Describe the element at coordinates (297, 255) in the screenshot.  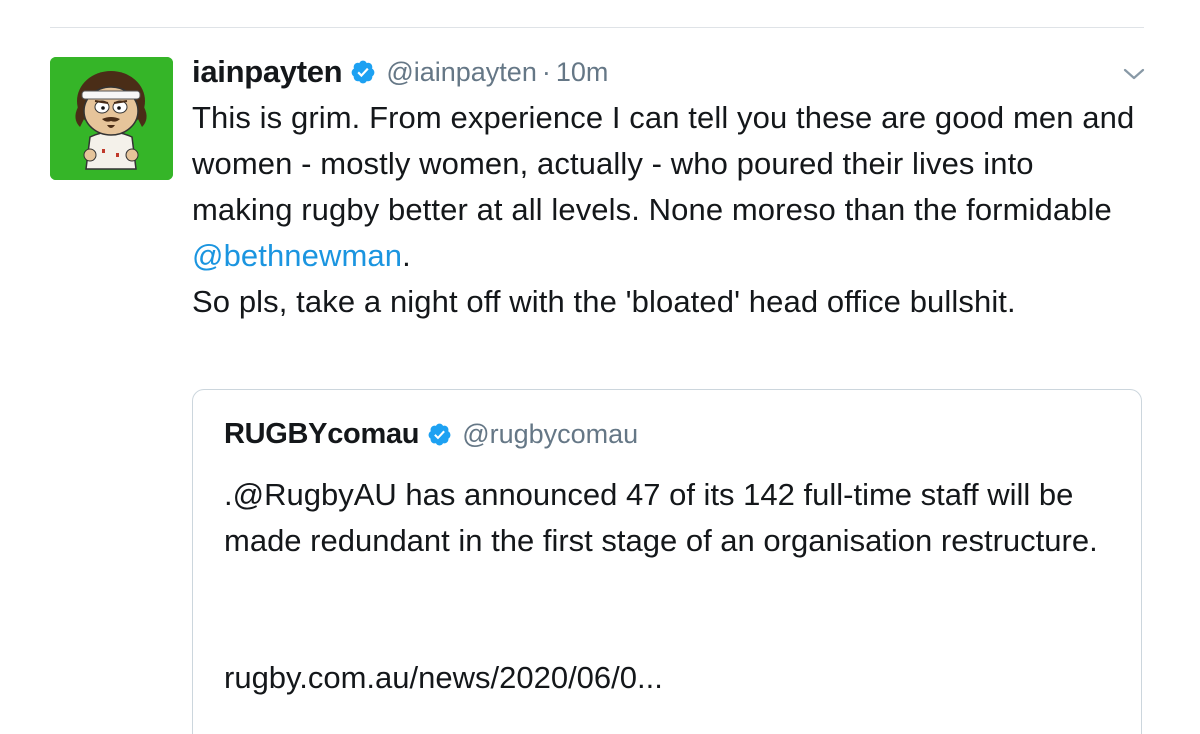
I see `mention-link: @bethnewman` at that location.